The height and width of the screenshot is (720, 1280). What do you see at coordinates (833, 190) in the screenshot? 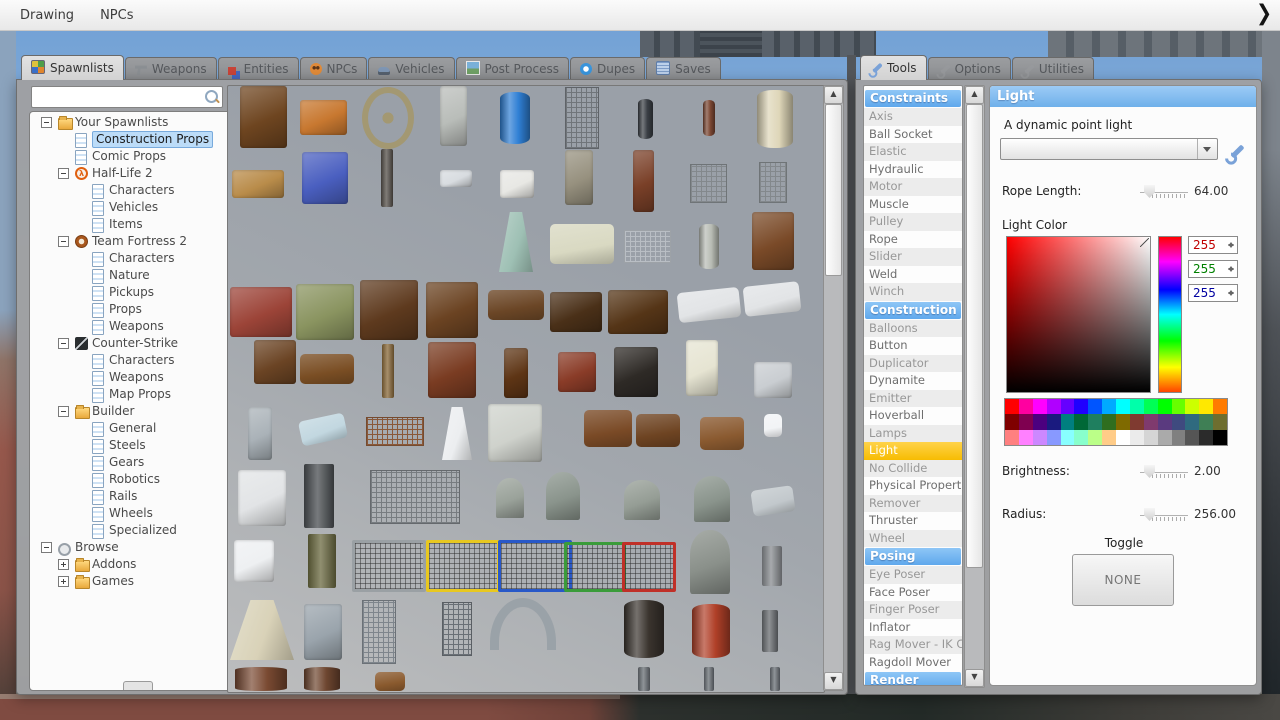
I see `scroll-thumb` at bounding box center [833, 190].